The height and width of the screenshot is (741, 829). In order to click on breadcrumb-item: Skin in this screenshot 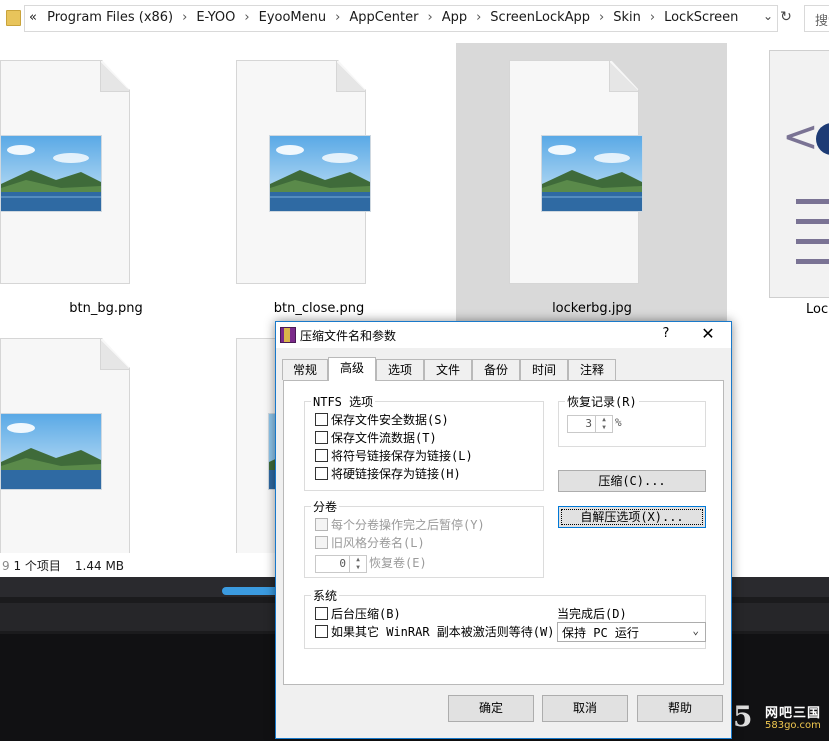, I will do `click(627, 17)`.